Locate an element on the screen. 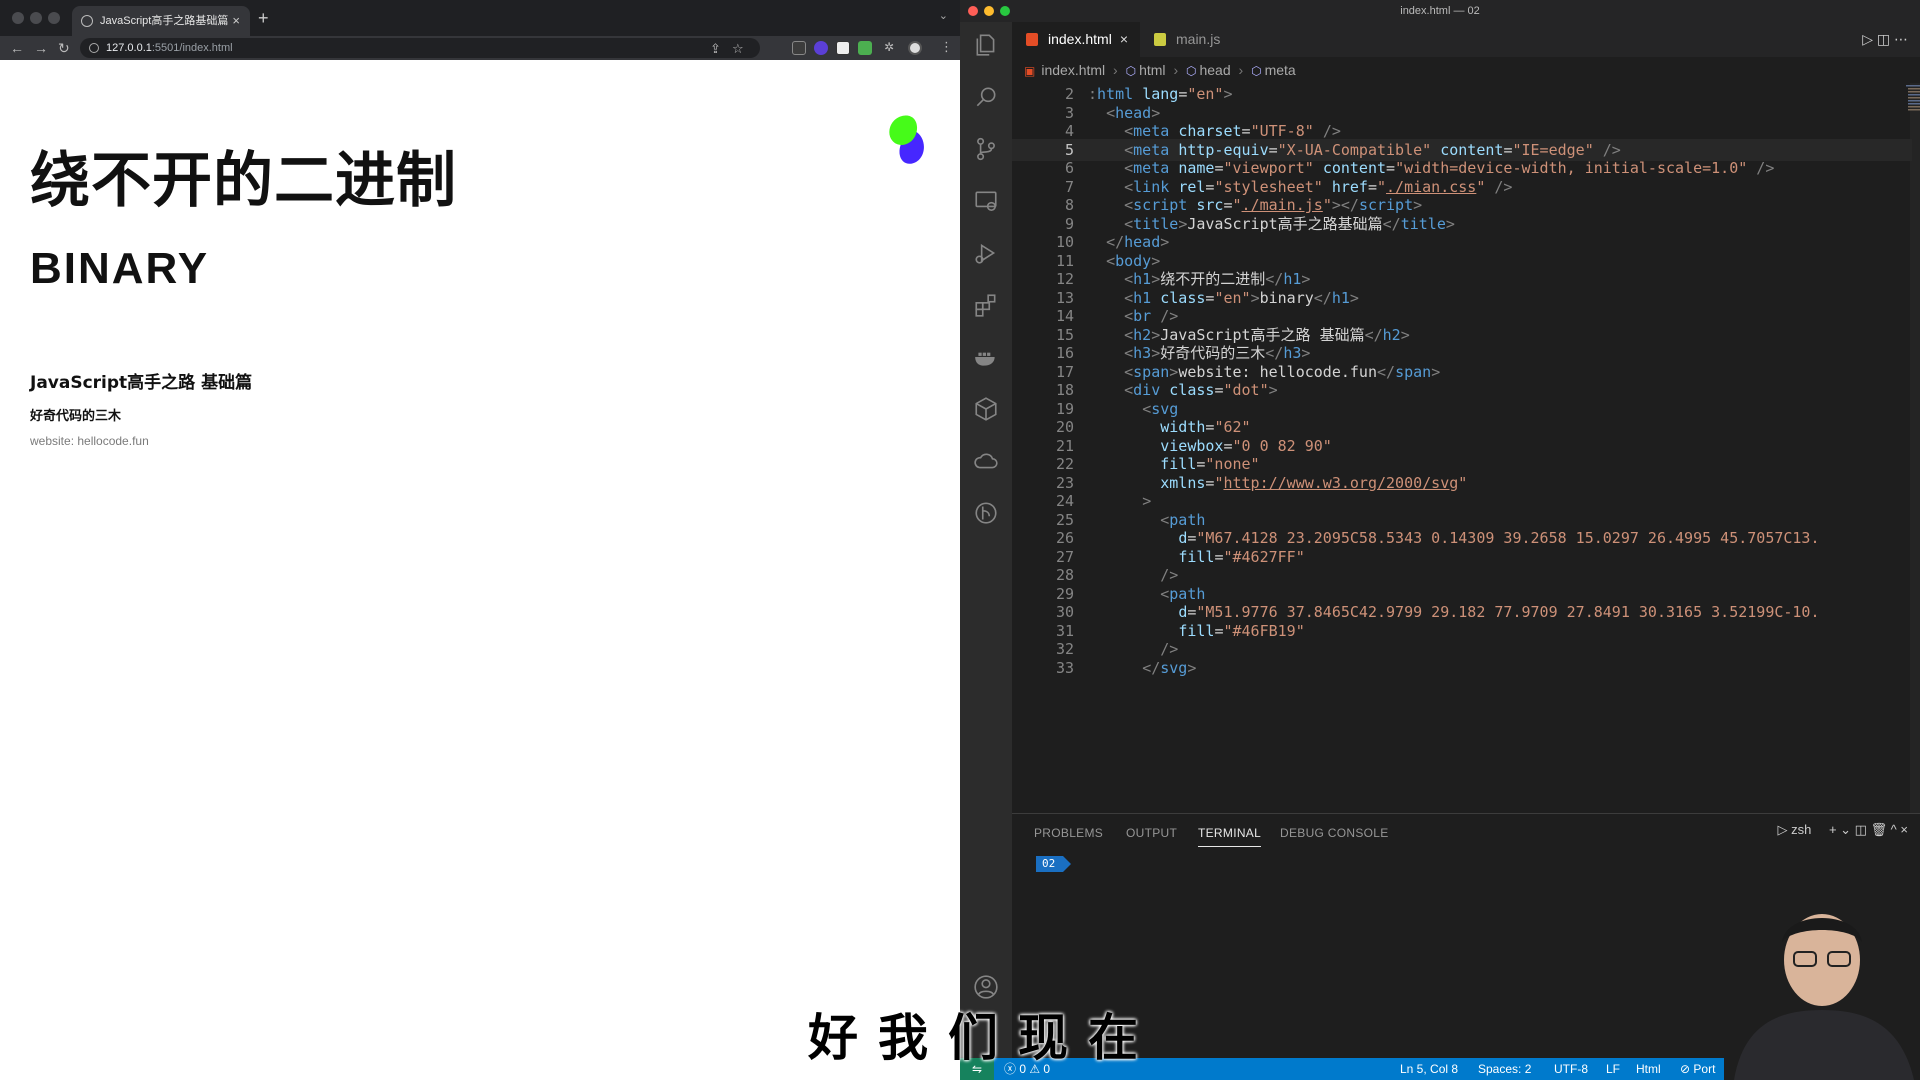 This screenshot has height=1080, width=1920. browser-tab-strip: JavaScript高手之路基础篇 × + ⌄ is located at coordinates (480, 18).